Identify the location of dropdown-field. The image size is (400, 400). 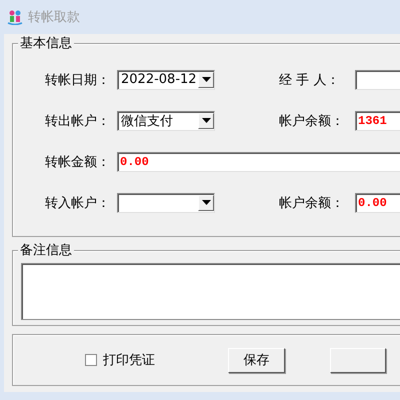
(166, 202).